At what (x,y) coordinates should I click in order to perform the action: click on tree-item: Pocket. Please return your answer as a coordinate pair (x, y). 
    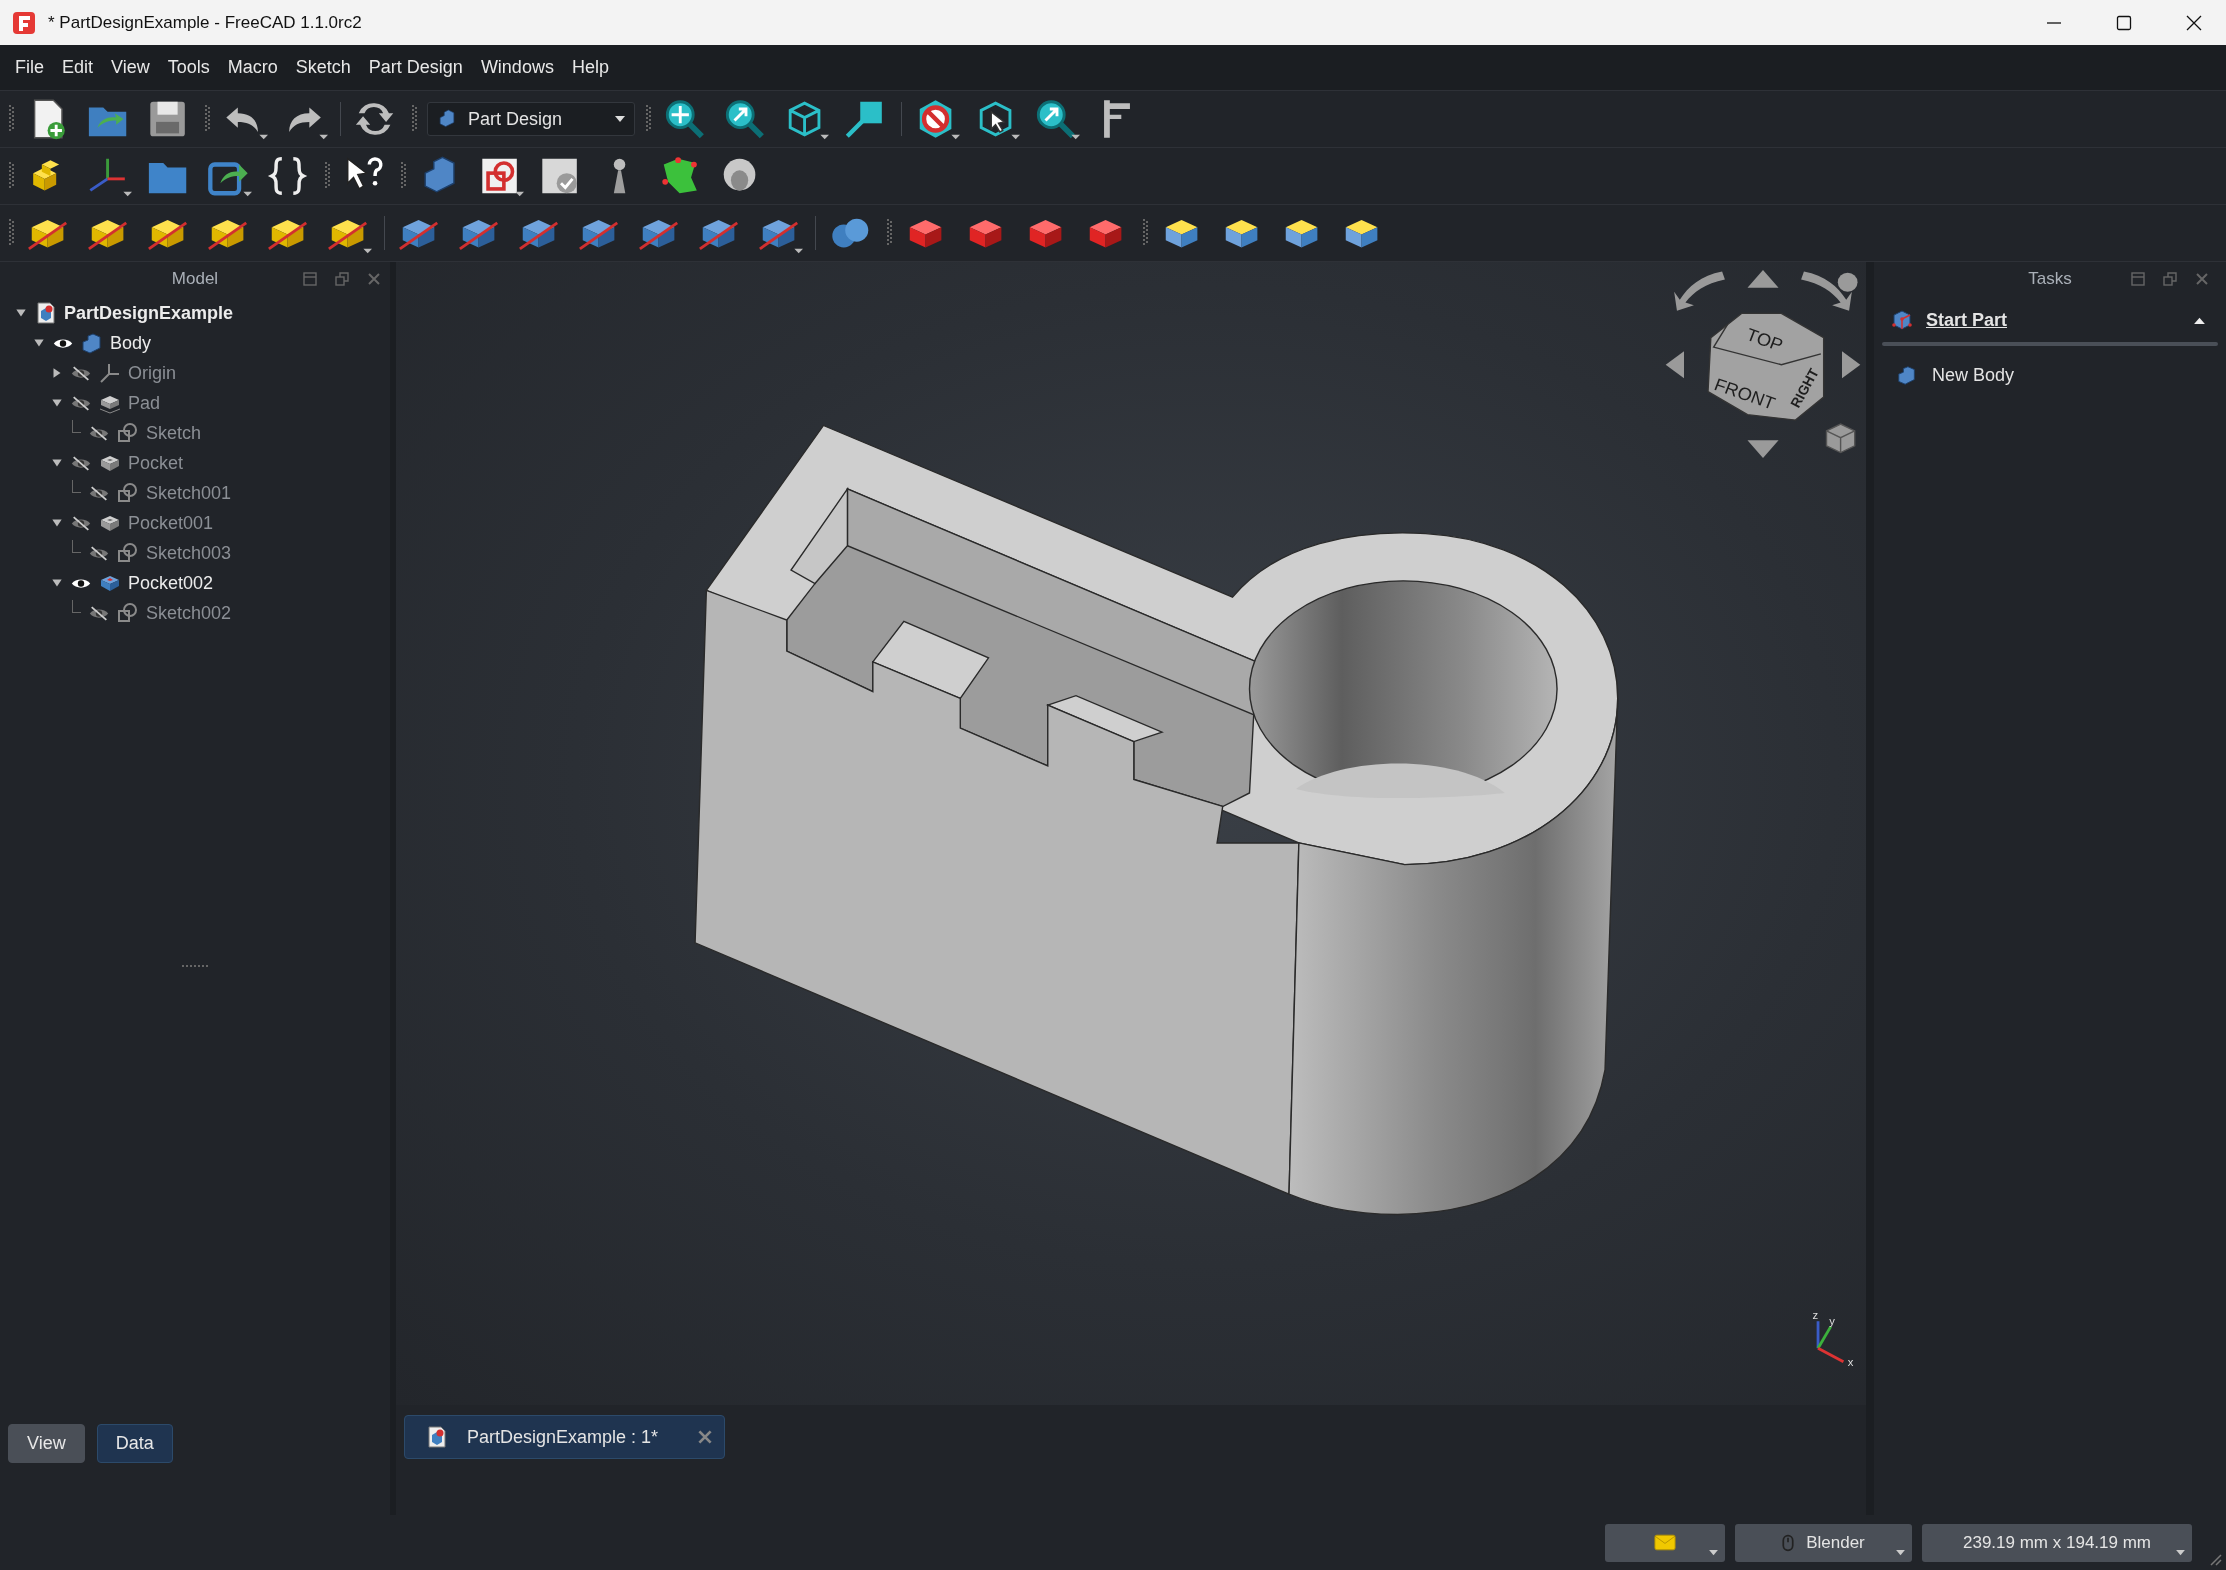
    Looking at the image, I should click on (156, 463).